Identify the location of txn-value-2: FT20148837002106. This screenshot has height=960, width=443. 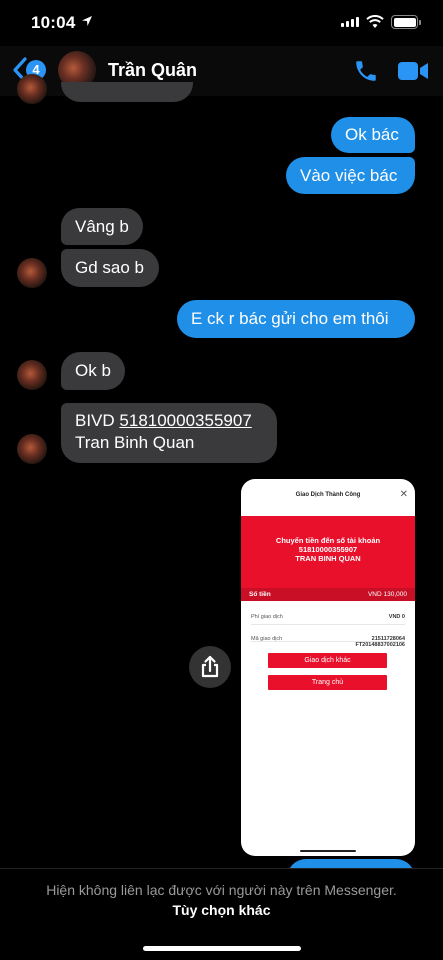
(380, 645).